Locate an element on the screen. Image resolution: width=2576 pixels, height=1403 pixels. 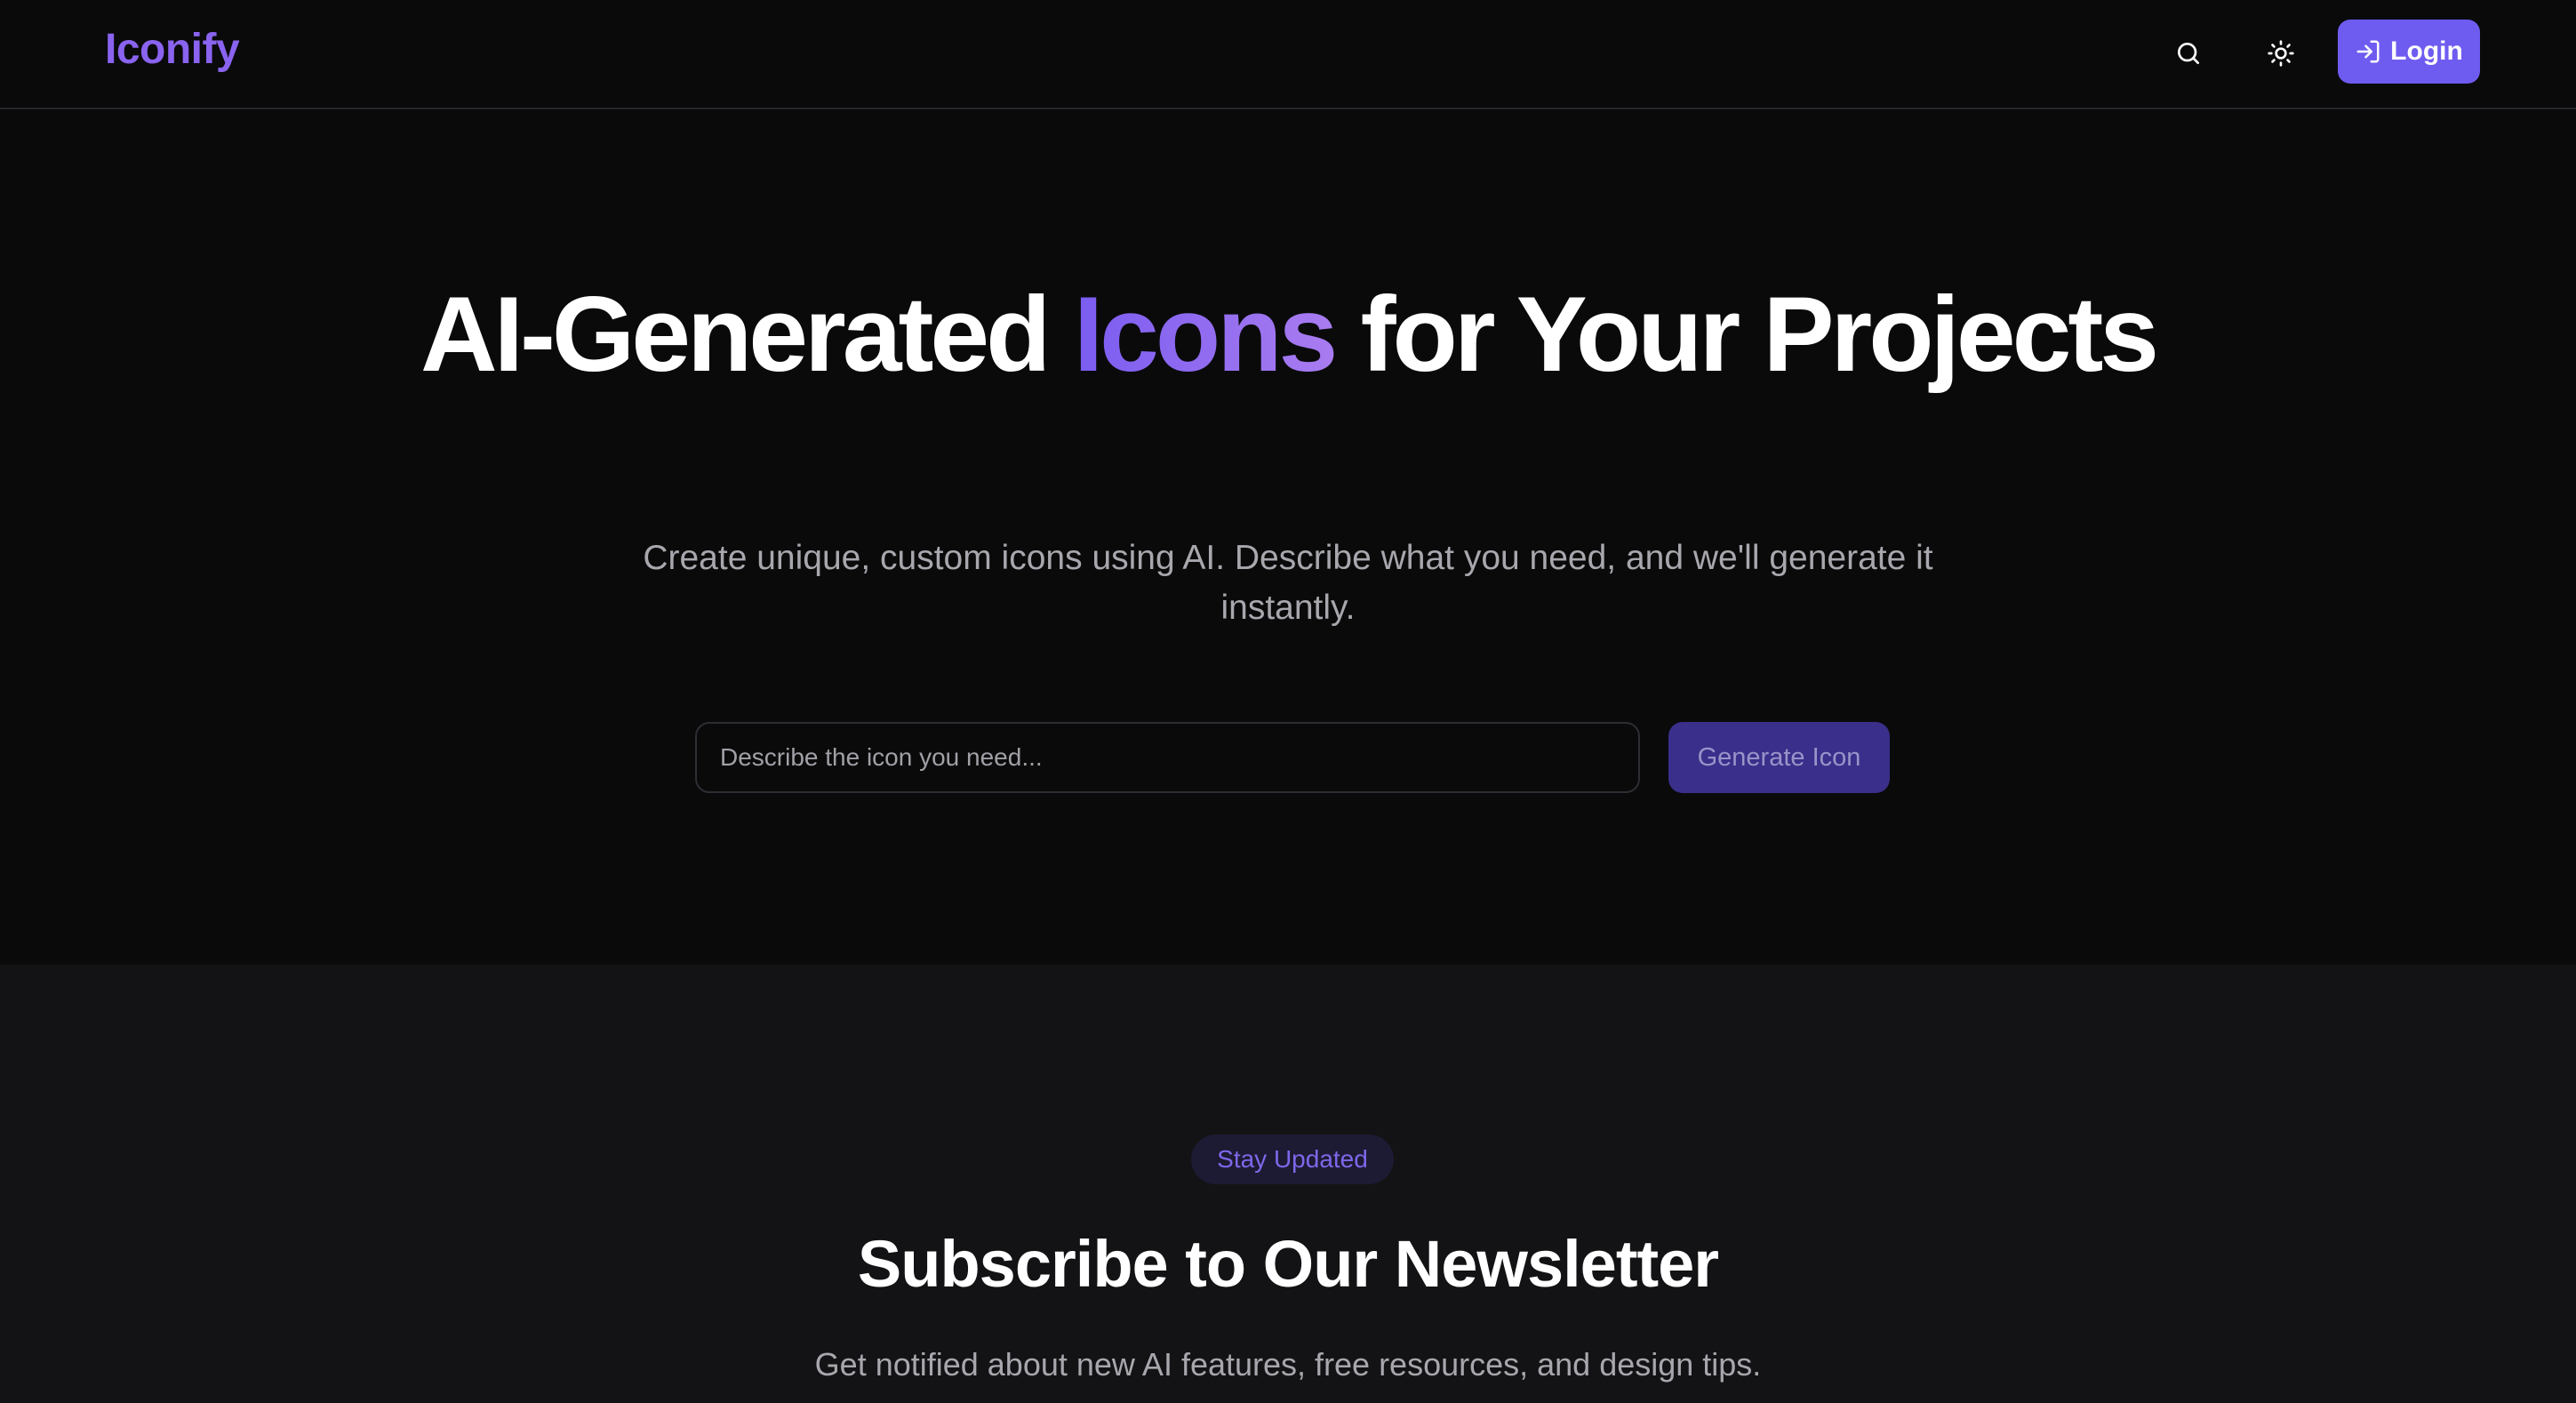
hero-title-accent: Icons is located at coordinates (1205, 335).